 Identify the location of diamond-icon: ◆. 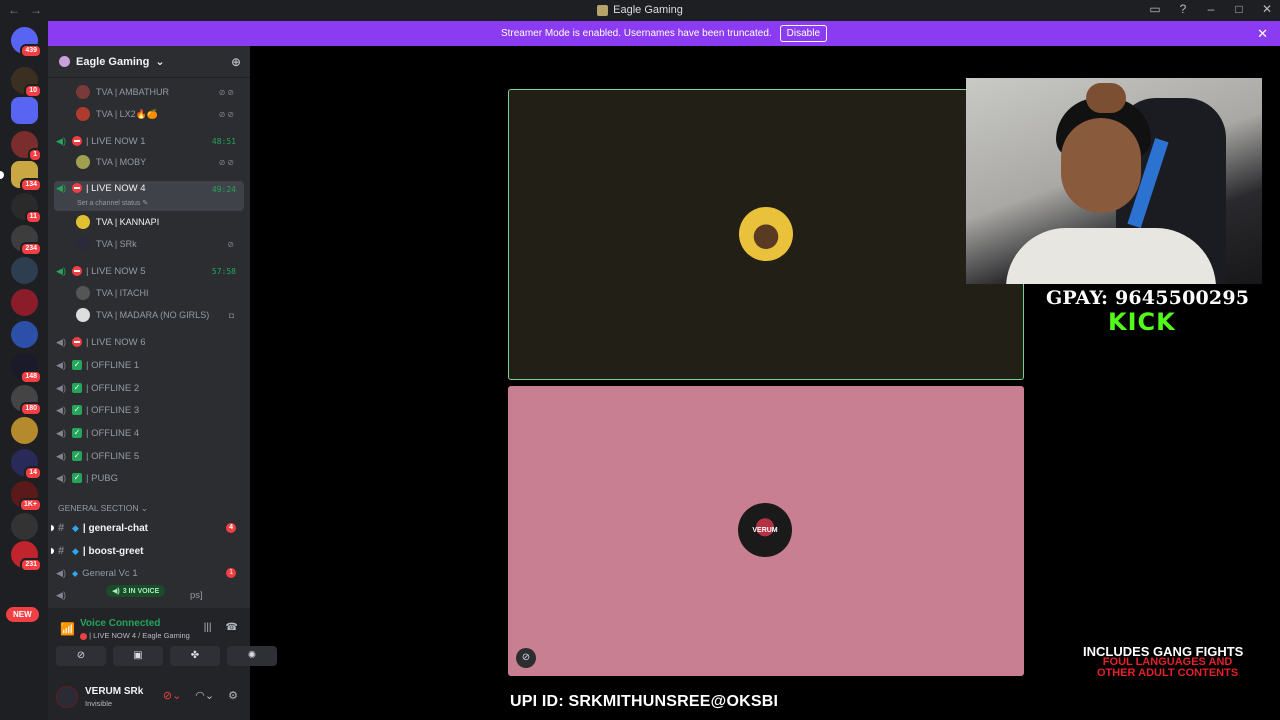
(75, 527).